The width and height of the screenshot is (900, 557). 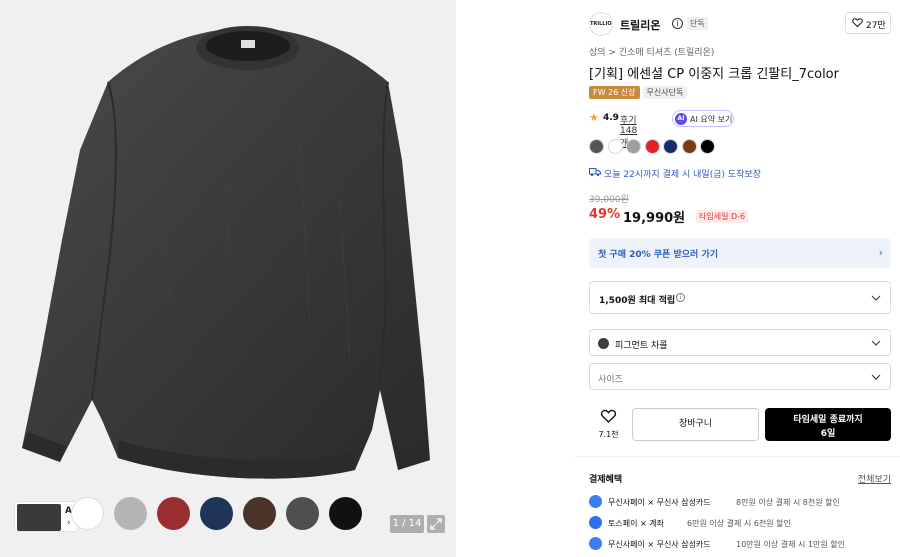 I want to click on brand-exclusive-tag: 단독, so click(x=697, y=23).